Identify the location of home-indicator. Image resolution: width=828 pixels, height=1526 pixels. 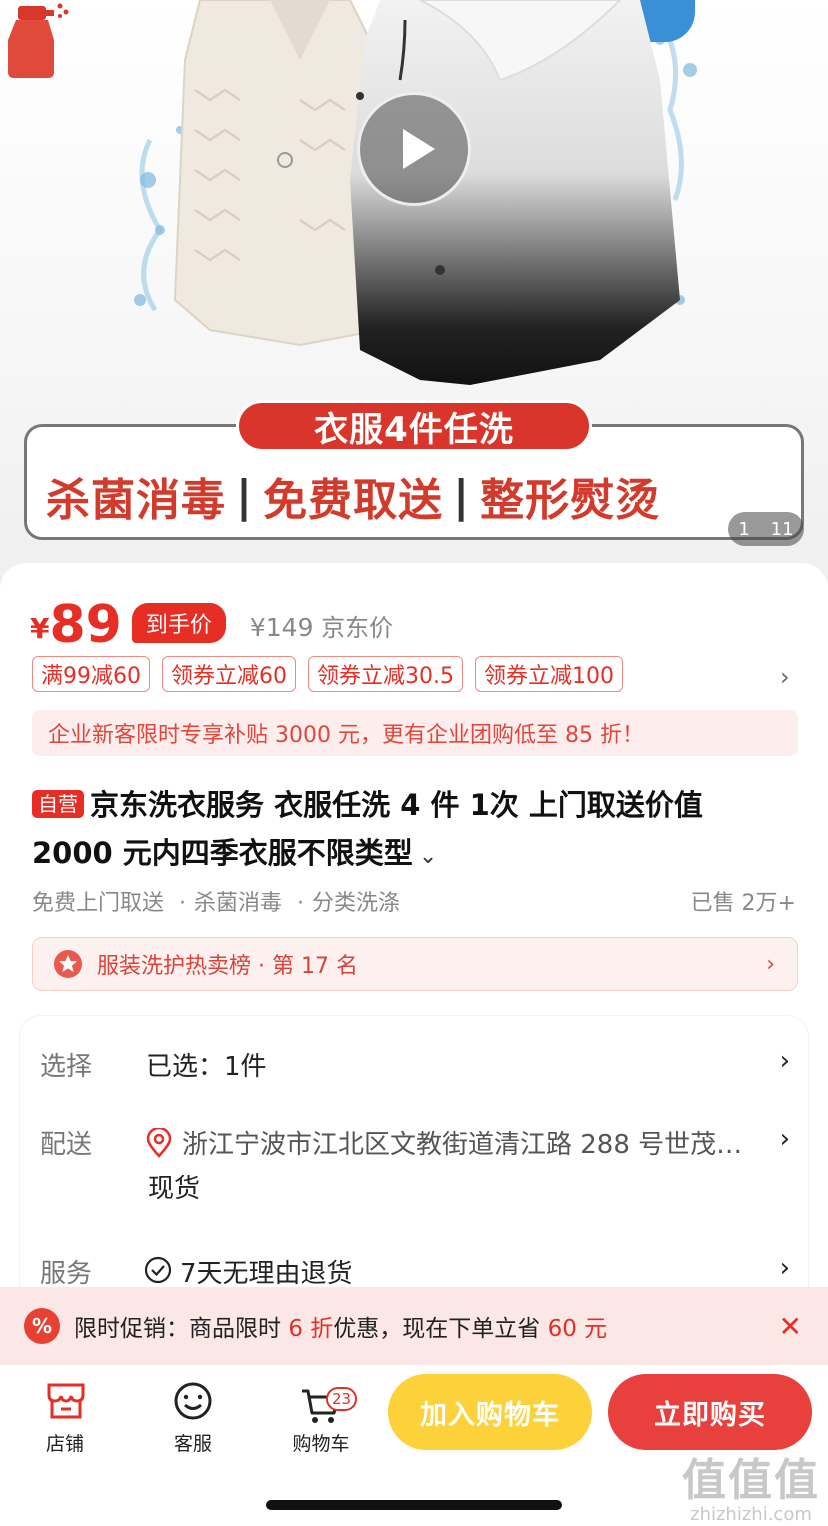
(414, 1505).